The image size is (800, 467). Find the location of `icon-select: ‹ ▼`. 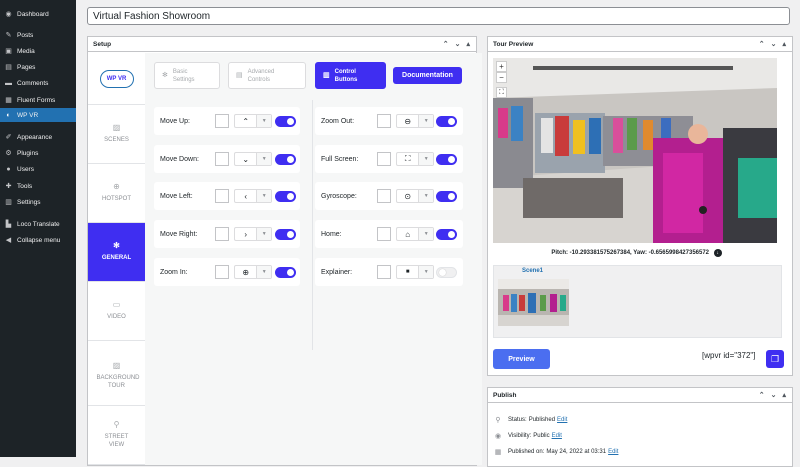

icon-select: ‹ ▼ is located at coordinates (253, 196).